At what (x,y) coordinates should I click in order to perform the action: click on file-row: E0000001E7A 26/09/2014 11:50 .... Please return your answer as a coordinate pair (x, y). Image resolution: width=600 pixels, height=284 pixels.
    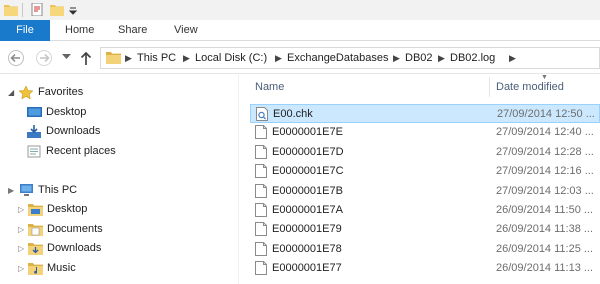
    Looking at the image, I should click on (425, 210).